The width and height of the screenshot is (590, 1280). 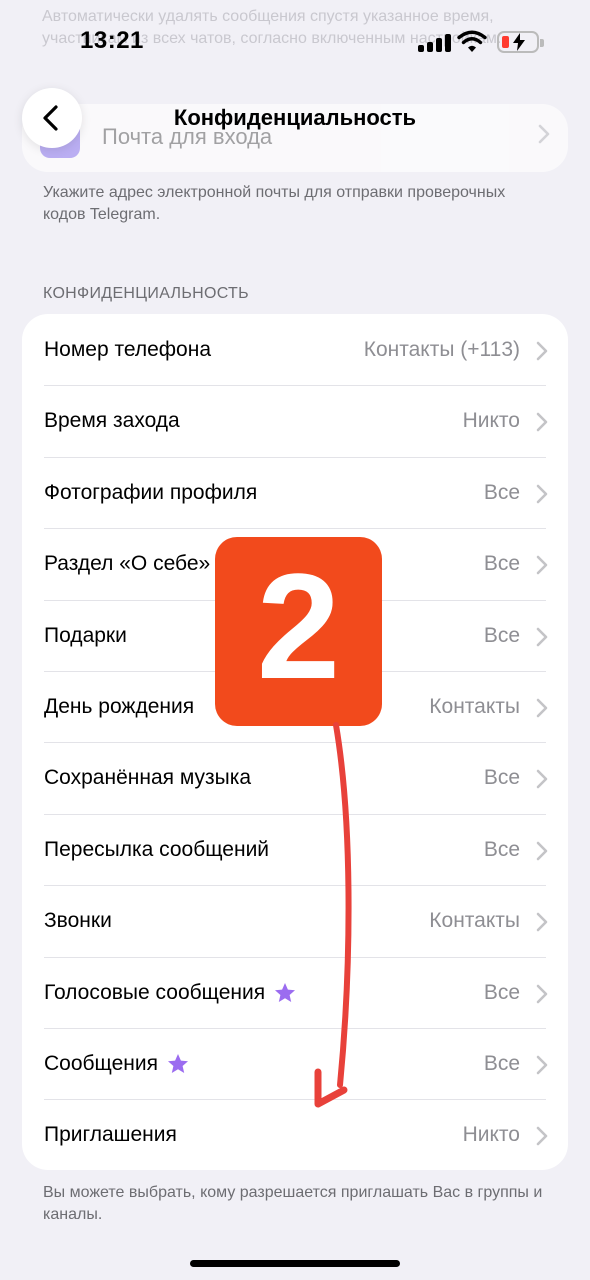 I want to click on home-indicator, so click(x=295, y=1263).